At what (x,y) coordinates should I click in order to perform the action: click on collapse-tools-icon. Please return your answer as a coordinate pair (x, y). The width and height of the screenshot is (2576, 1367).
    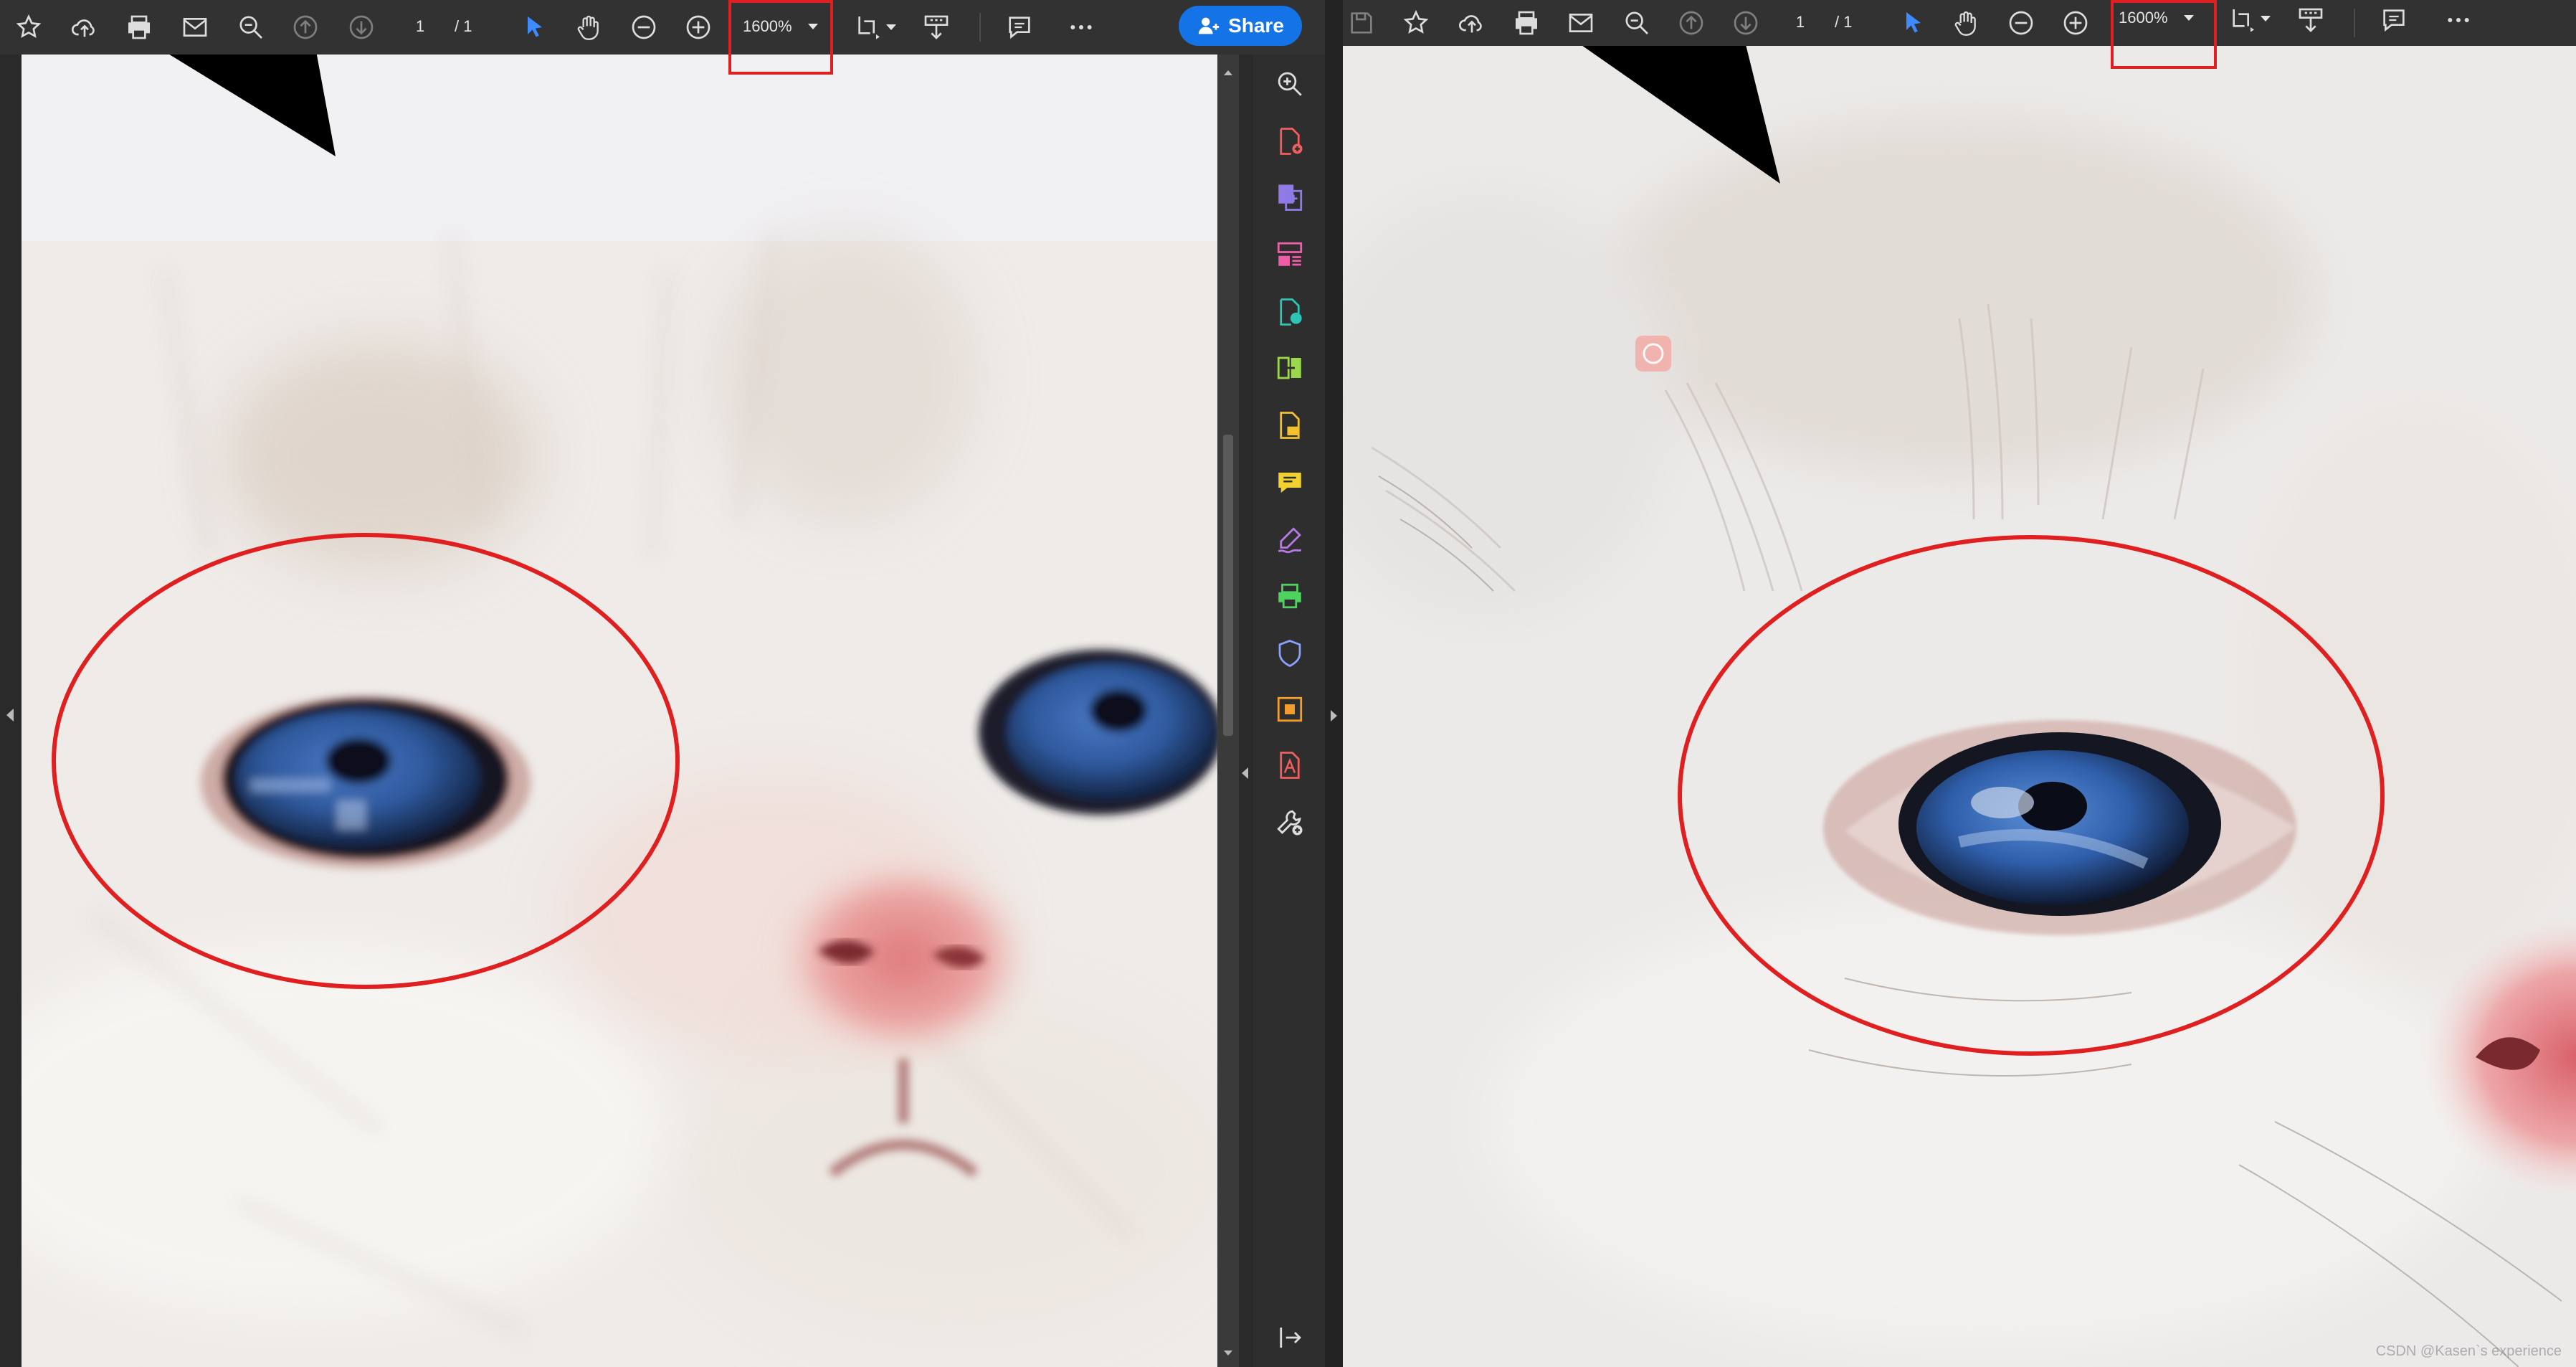
    Looking at the image, I should click on (1245, 773).